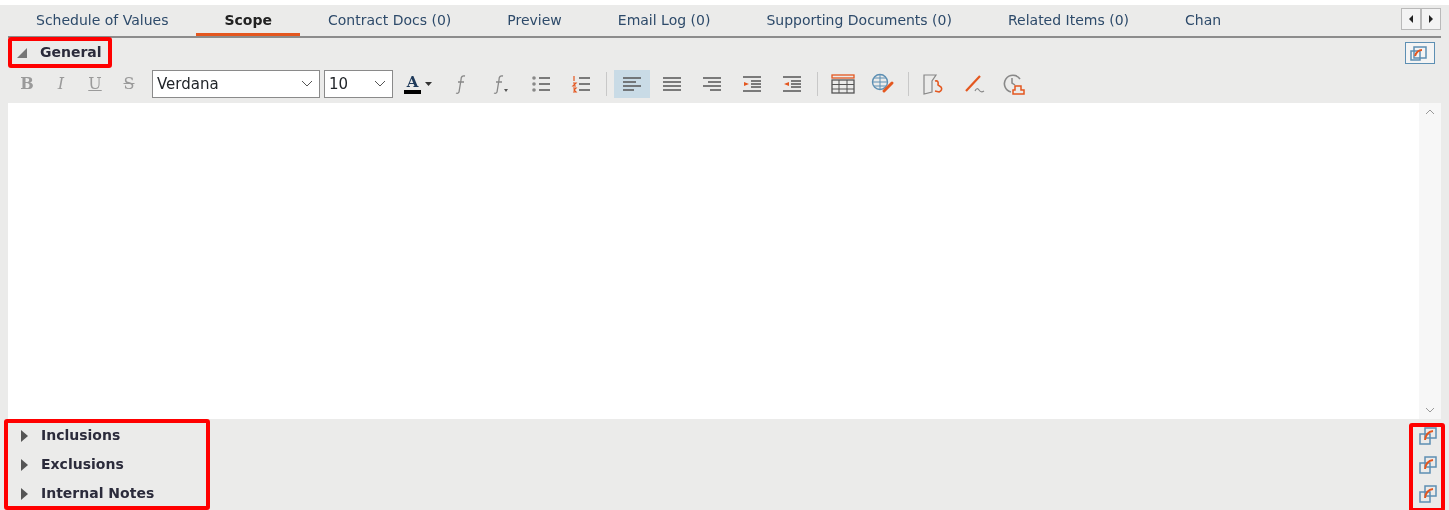 This screenshot has height=510, width=1449. What do you see at coordinates (236, 84) in the screenshot?
I see `font-dropdown: Verdana` at bounding box center [236, 84].